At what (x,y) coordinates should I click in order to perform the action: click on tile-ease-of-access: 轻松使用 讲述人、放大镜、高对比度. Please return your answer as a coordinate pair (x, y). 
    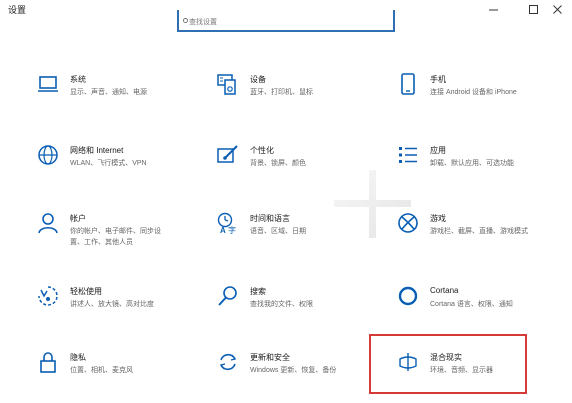
    Looking at the image, I should click on (119, 305).